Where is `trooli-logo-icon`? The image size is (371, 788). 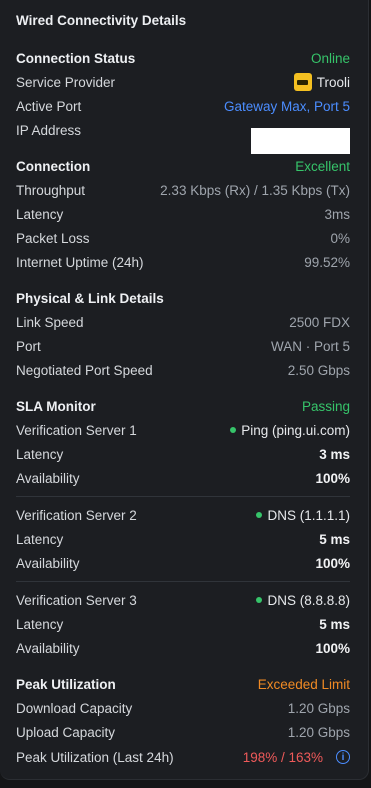 trooli-logo-icon is located at coordinates (302, 82).